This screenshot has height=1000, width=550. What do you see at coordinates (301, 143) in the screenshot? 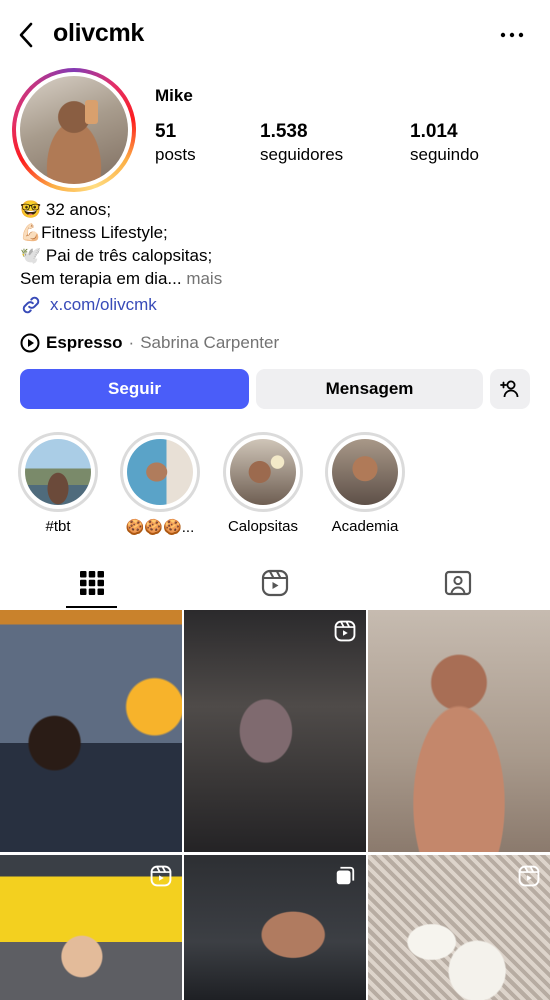
I see `followers-count: 1.538 seguidores` at bounding box center [301, 143].